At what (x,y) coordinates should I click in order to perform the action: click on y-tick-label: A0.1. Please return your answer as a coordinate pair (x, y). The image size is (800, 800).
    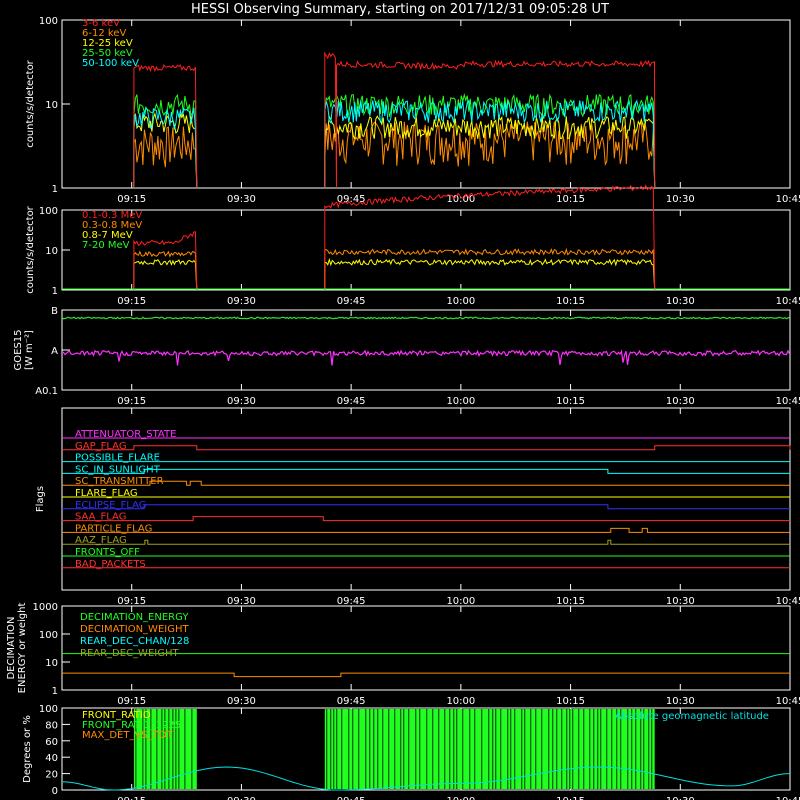
    Looking at the image, I should click on (46, 391).